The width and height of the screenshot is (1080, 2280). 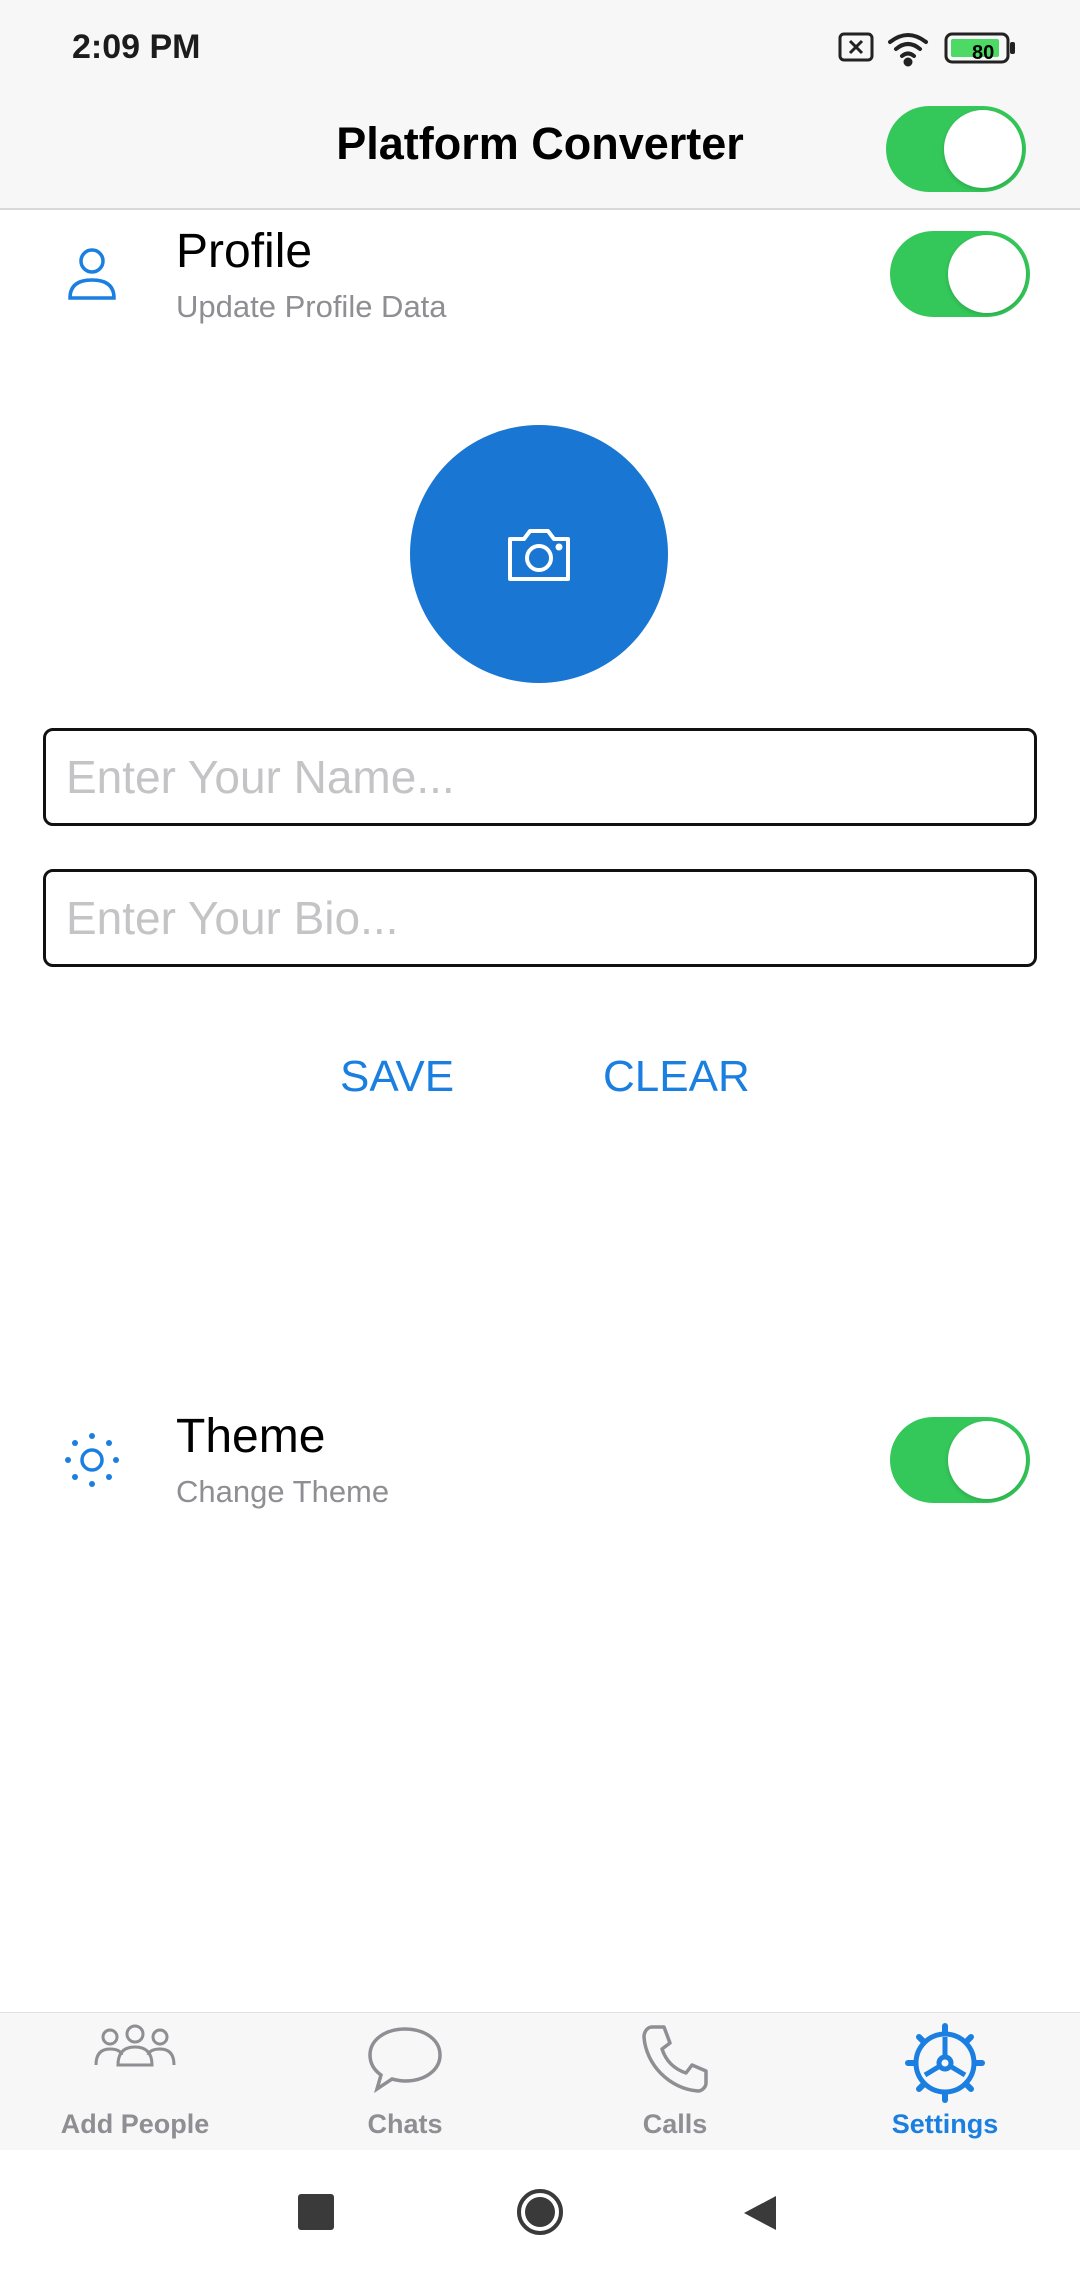 What do you see at coordinates (983, 53) in the screenshot?
I see `battery-level: 80` at bounding box center [983, 53].